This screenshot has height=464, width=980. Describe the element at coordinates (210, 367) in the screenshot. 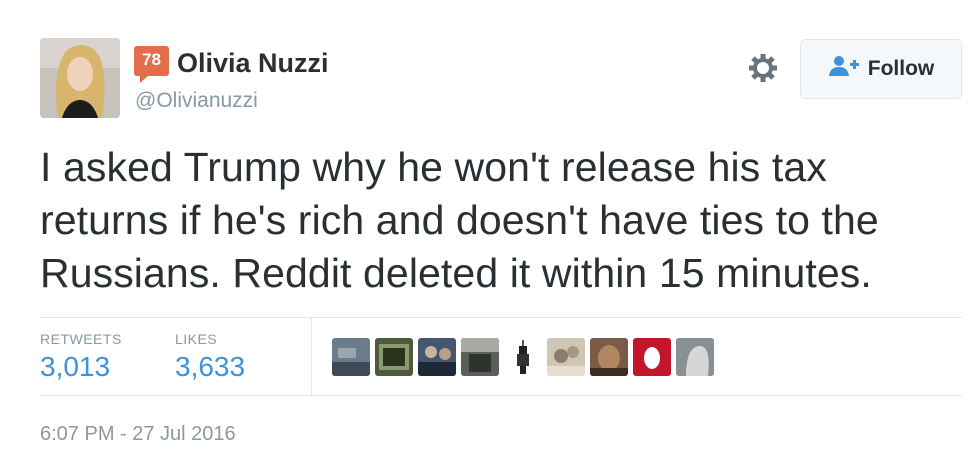

I see `likes-count: 3,633` at that location.